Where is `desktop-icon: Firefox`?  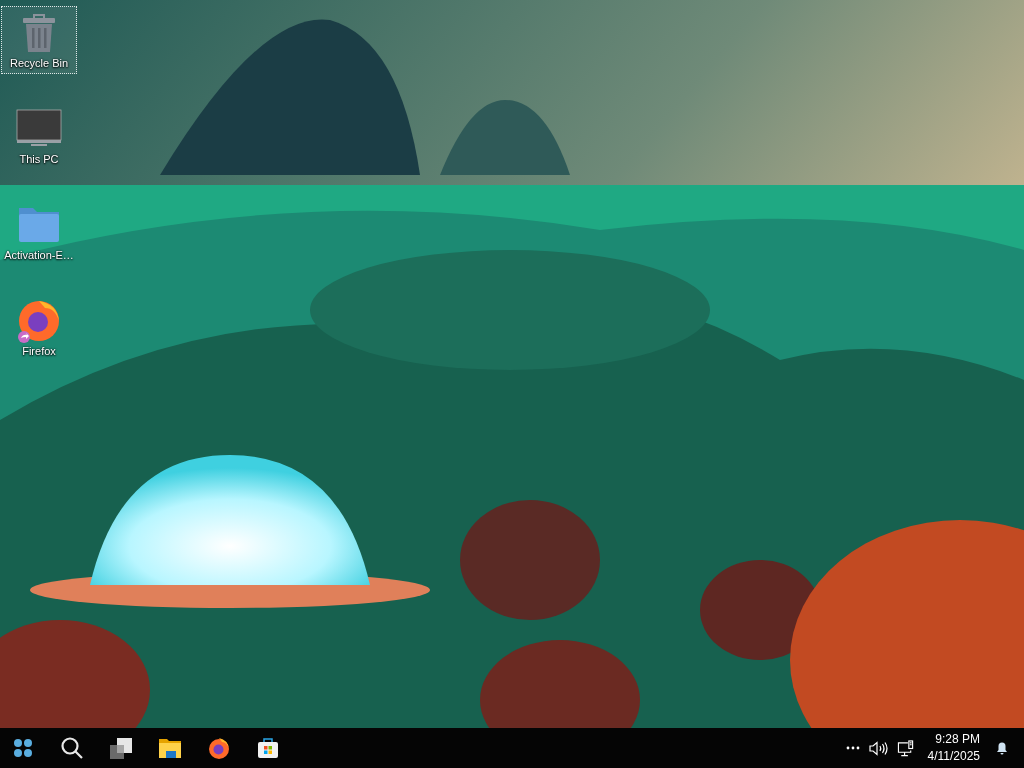 desktop-icon: Firefox is located at coordinates (39, 328).